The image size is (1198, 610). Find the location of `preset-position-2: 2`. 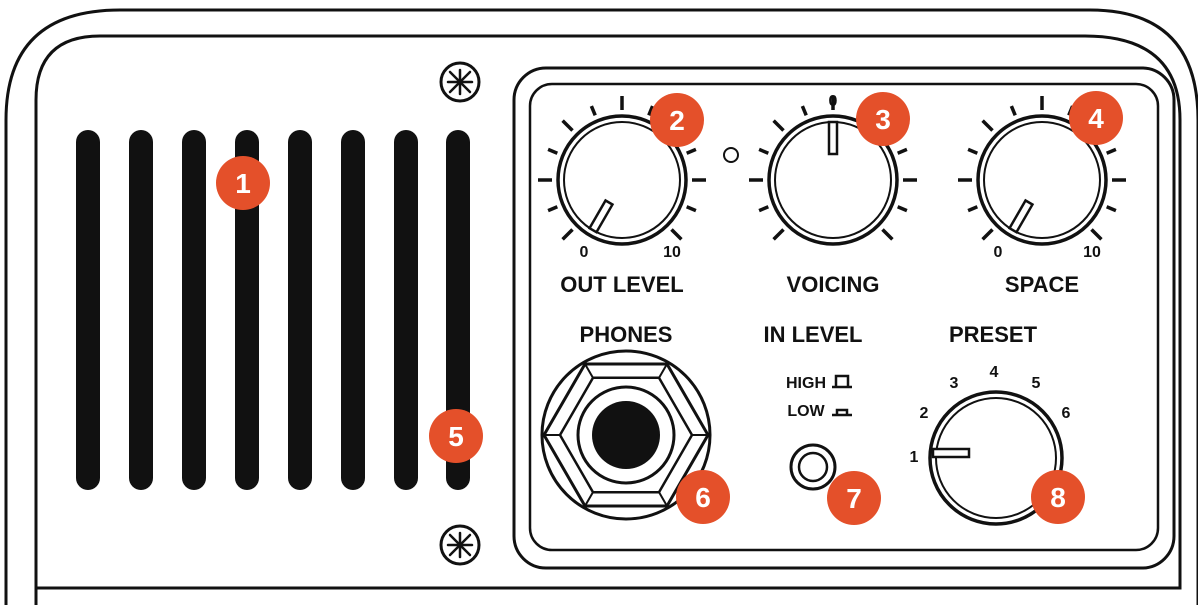

preset-position-2: 2 is located at coordinates (924, 413).